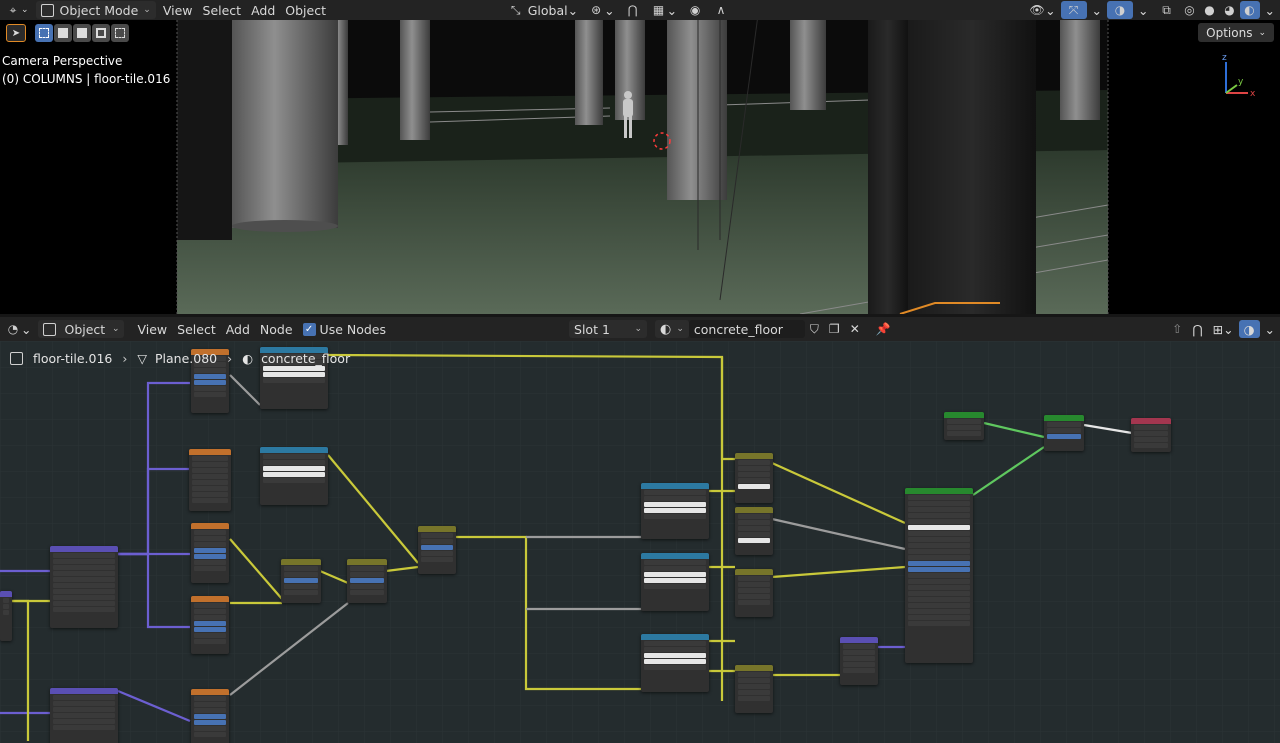 The width and height of the screenshot is (1280, 743). I want to click on material-browse-button: ◐ ⌄, so click(672, 329).